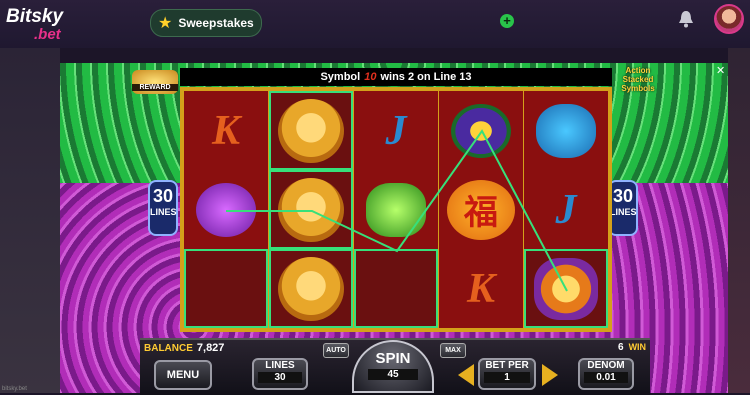 This screenshot has height=395, width=750. What do you see at coordinates (729, 19) in the screenshot?
I see `user-avatar` at bounding box center [729, 19].